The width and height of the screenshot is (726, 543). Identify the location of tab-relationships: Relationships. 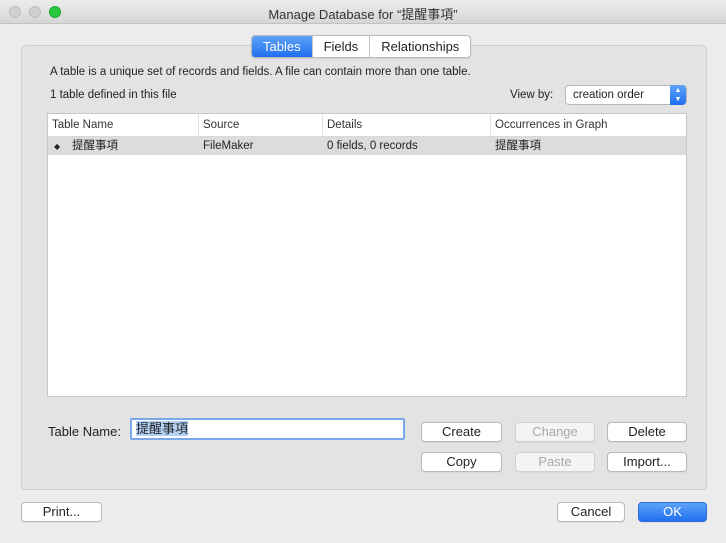
(419, 46).